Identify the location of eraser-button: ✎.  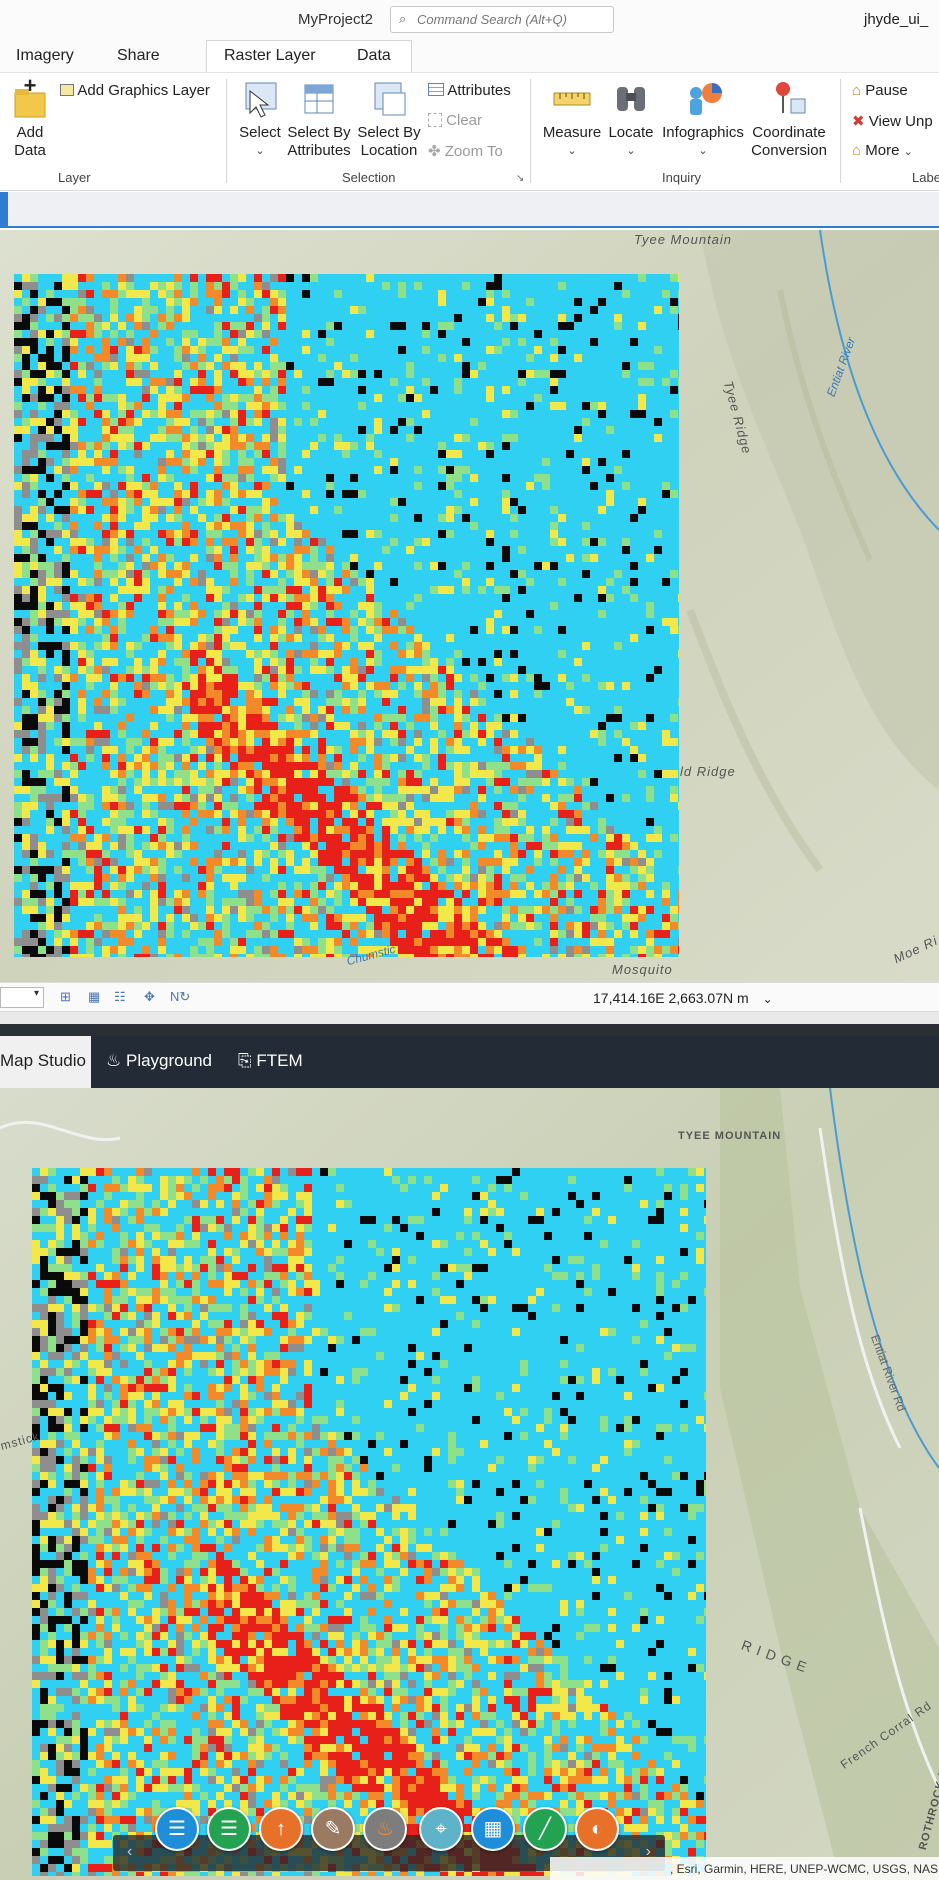
(333, 1829).